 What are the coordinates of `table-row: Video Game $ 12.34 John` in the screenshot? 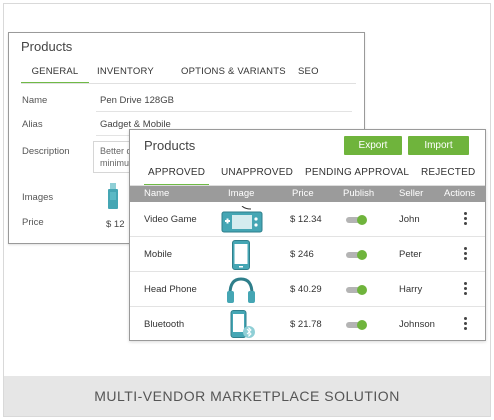 It's located at (307, 220).